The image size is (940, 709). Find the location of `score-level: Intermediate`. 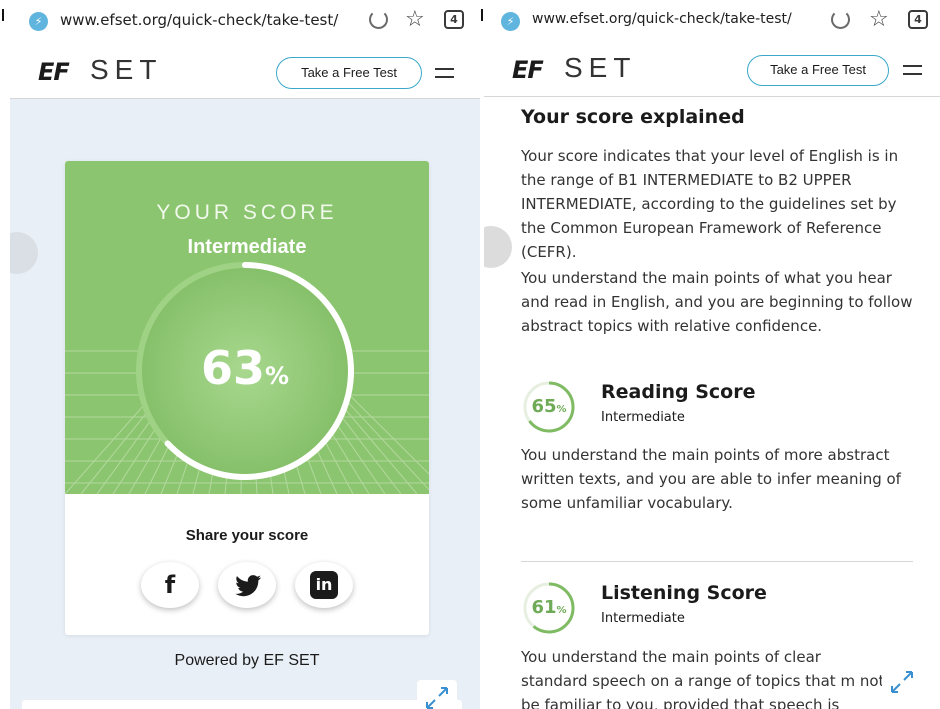

score-level: Intermediate is located at coordinates (247, 247).